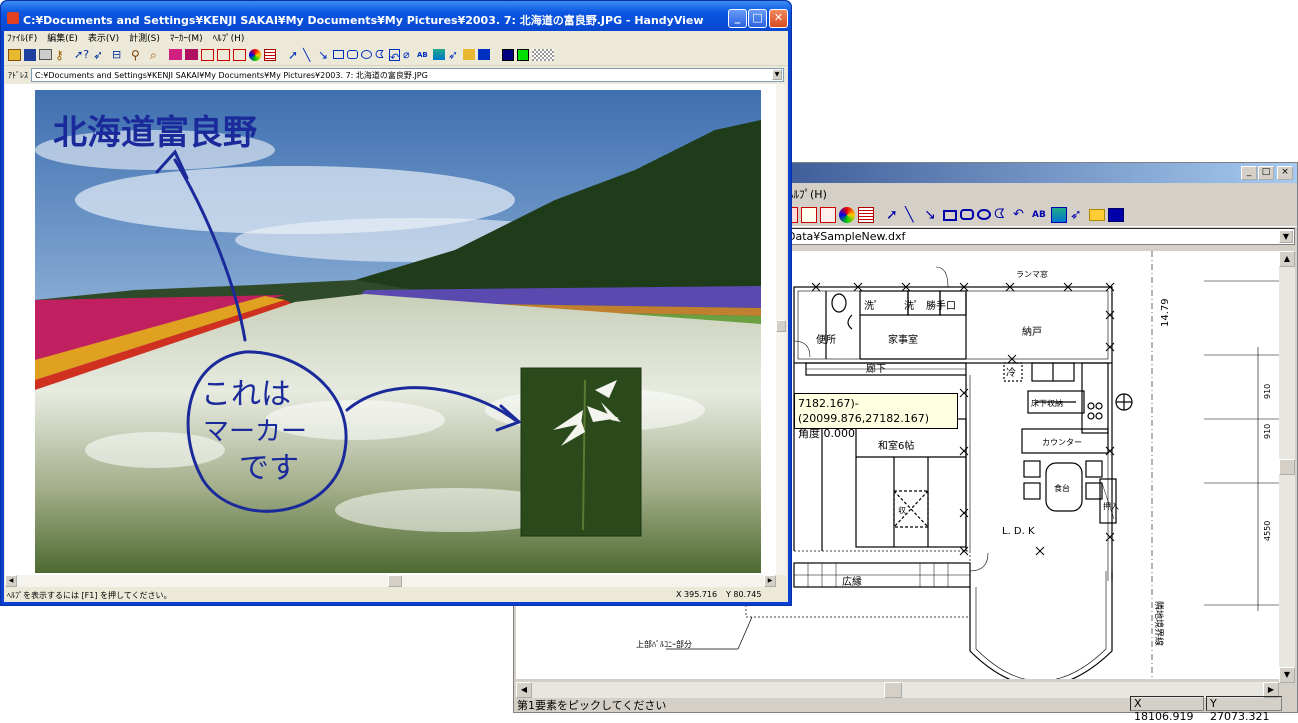 This screenshot has width=1298, height=723. Describe the element at coordinates (454, 55) in the screenshot. I see `marker-pen-icon: ➶` at that location.